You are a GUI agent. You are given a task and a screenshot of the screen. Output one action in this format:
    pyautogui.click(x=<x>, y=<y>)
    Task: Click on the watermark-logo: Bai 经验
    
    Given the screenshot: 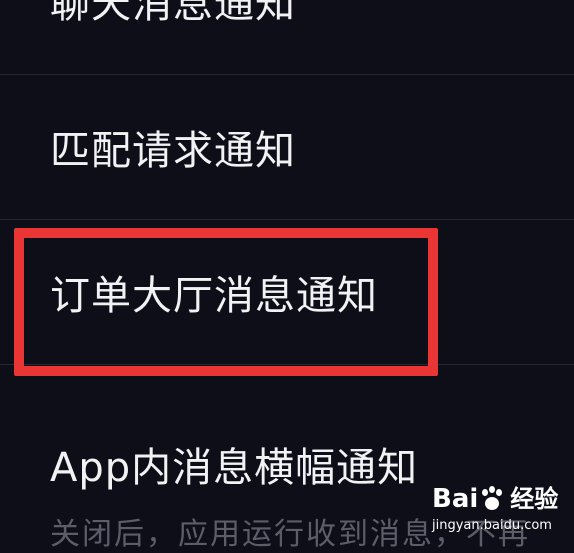 What is the action you would take?
    pyautogui.click(x=495, y=499)
    